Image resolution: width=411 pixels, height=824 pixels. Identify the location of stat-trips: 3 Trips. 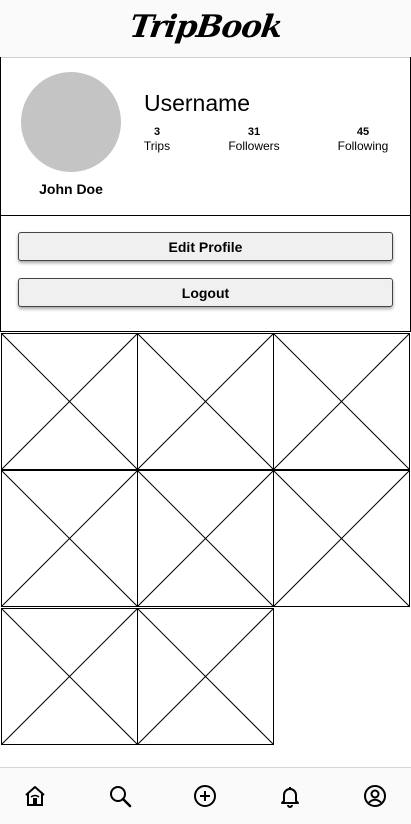
(157, 139).